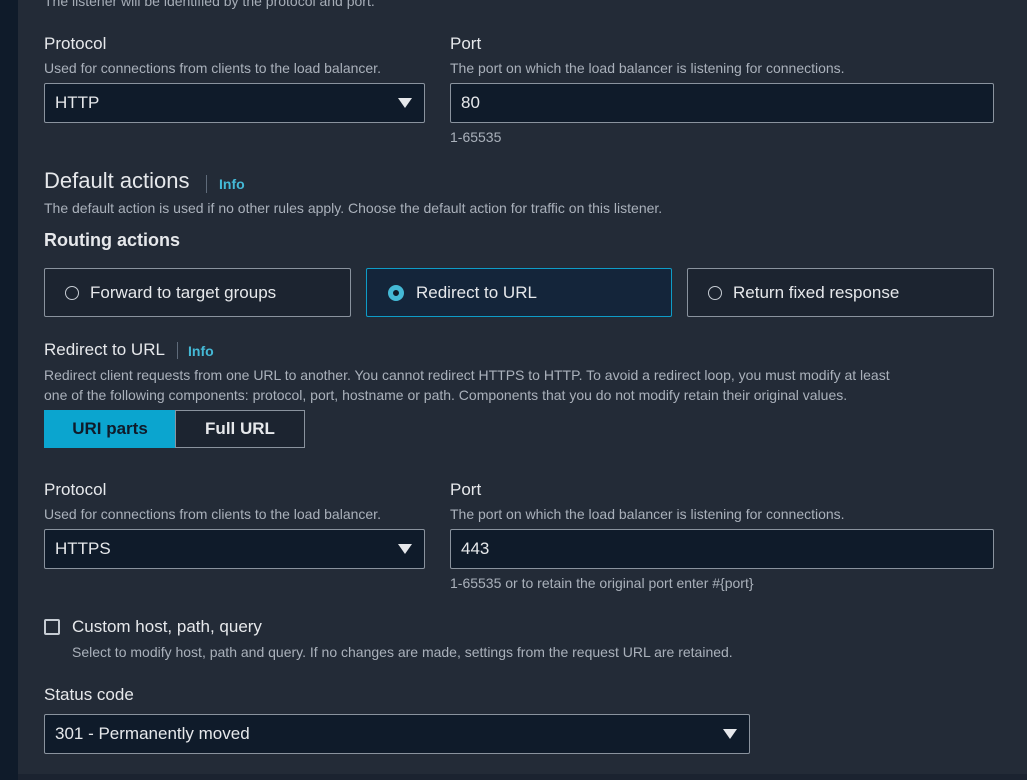 The height and width of the screenshot is (780, 1027). I want to click on redirect-protocol-label: Protocol, so click(75, 489).